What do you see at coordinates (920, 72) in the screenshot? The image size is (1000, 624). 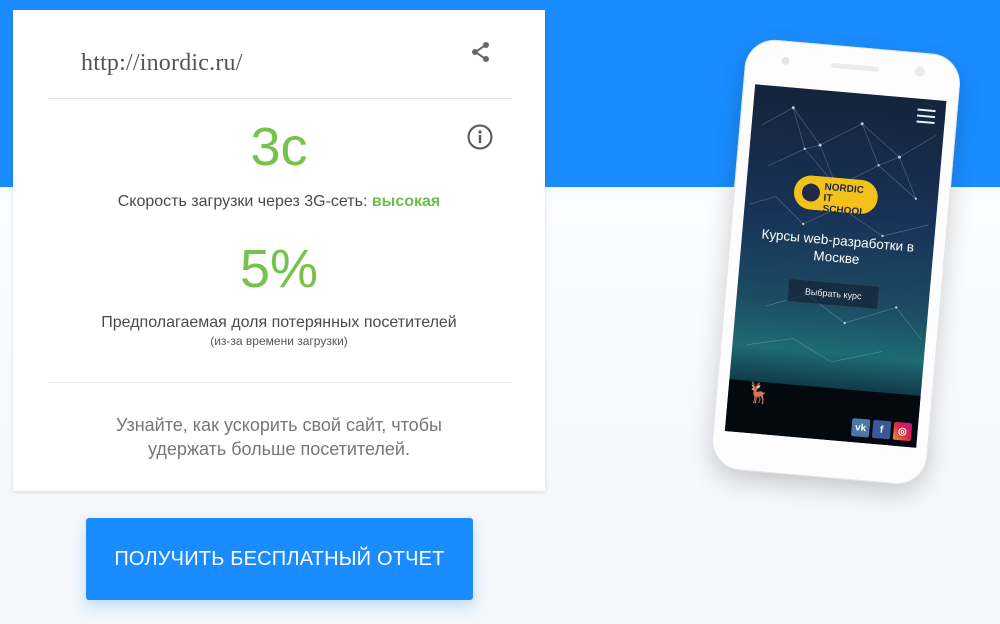 I see `sensor` at bounding box center [920, 72].